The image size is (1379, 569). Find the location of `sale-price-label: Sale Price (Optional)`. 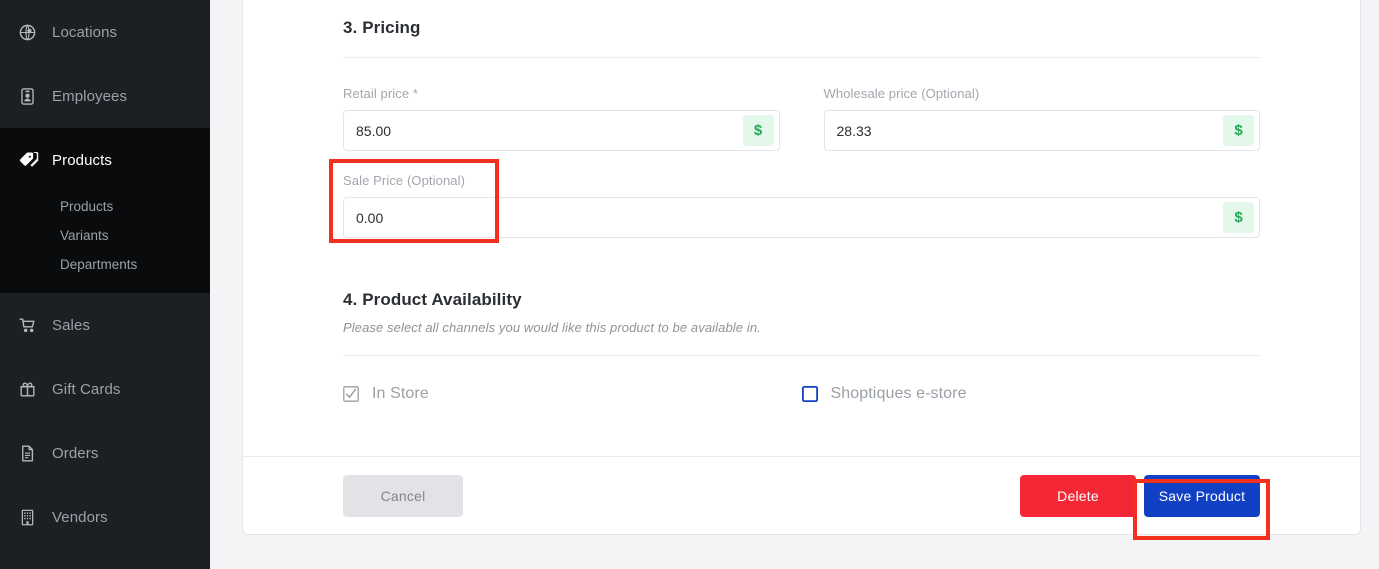

sale-price-label: Sale Price (Optional) is located at coordinates (404, 180).